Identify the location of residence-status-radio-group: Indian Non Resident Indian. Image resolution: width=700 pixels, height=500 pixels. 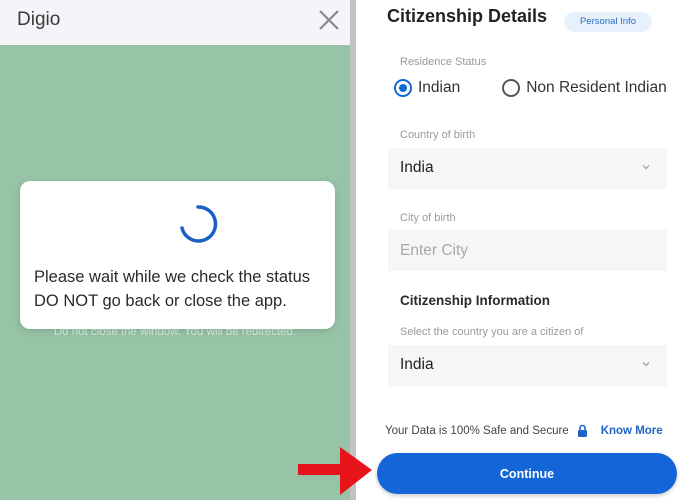
(530, 88).